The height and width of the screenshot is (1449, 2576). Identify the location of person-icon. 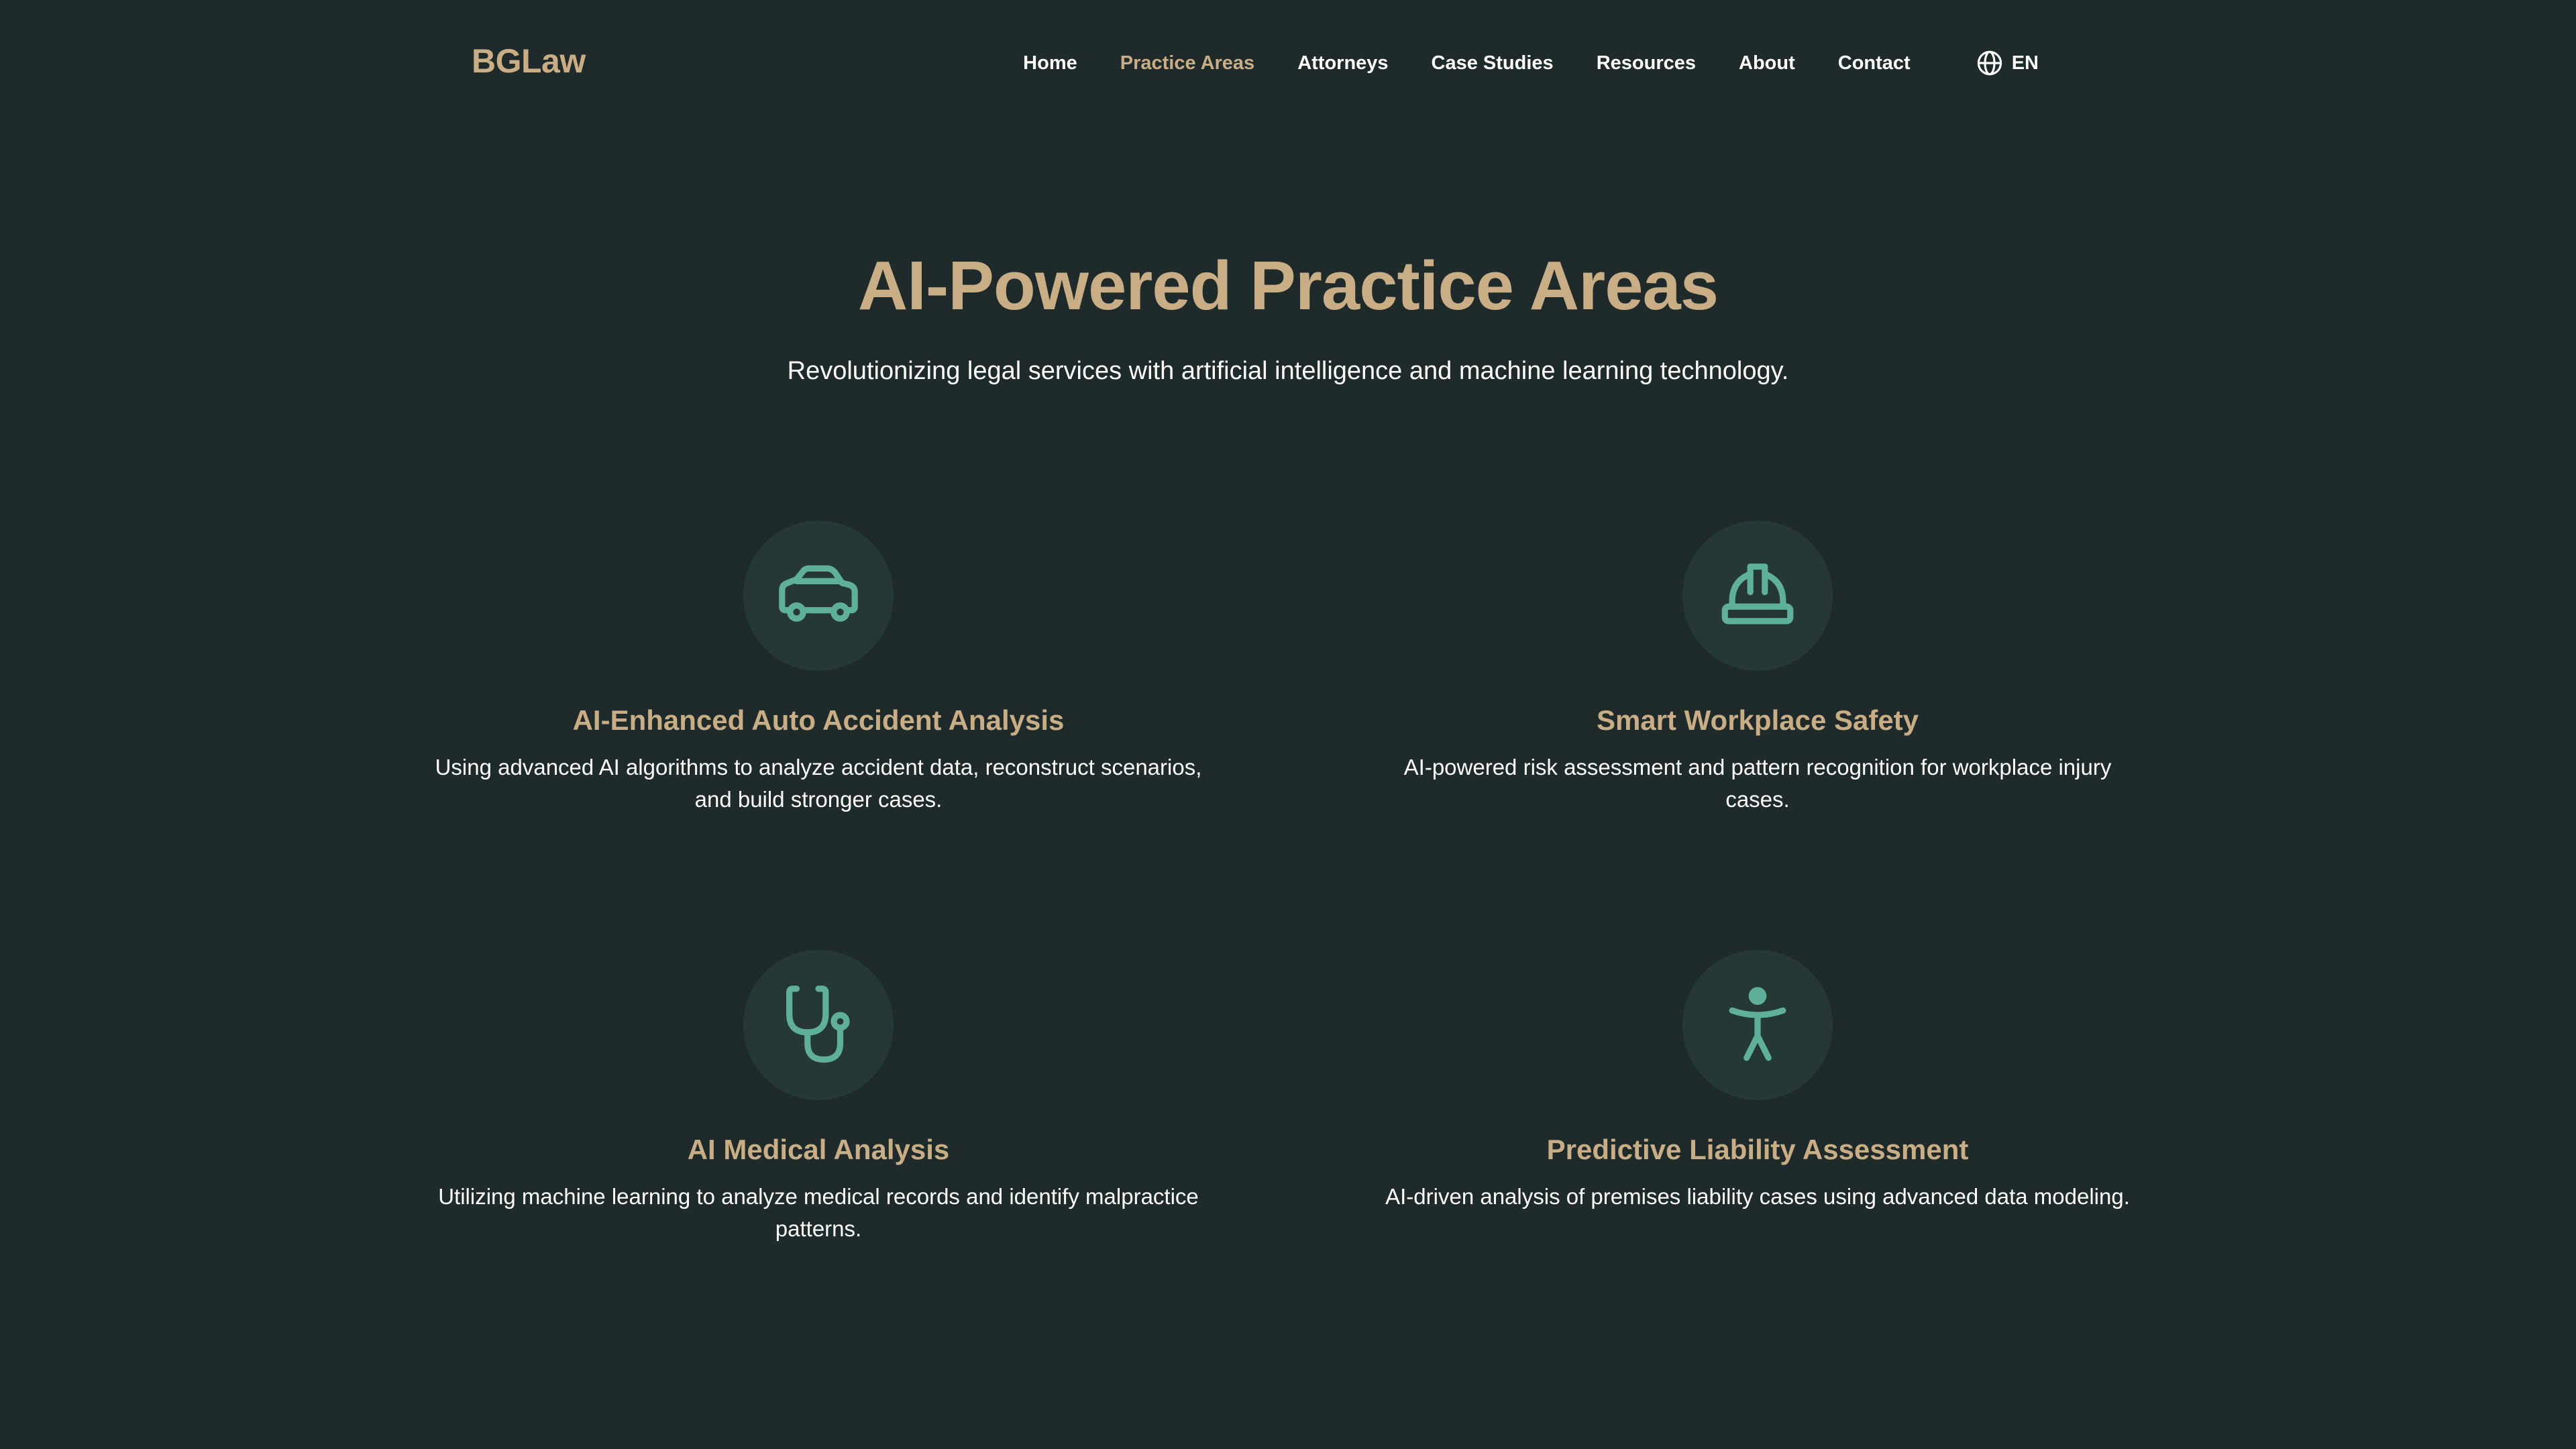
(1757, 1024).